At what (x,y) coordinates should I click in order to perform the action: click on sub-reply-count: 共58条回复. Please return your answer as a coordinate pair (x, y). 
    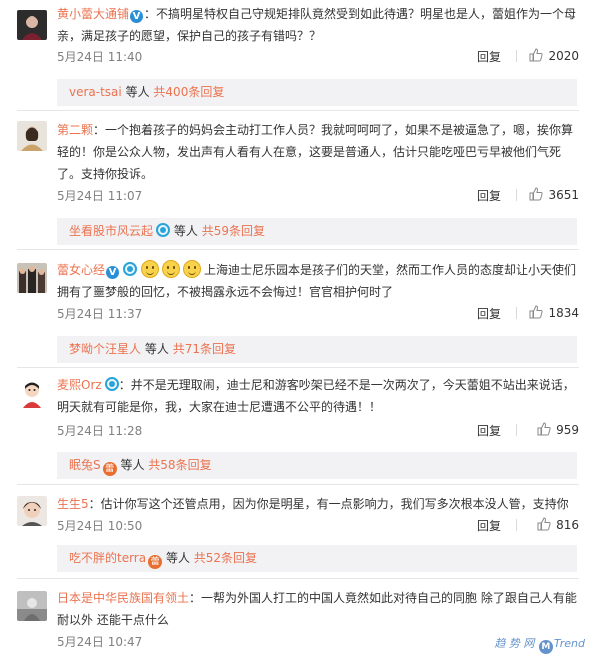
    Looking at the image, I should click on (179, 465).